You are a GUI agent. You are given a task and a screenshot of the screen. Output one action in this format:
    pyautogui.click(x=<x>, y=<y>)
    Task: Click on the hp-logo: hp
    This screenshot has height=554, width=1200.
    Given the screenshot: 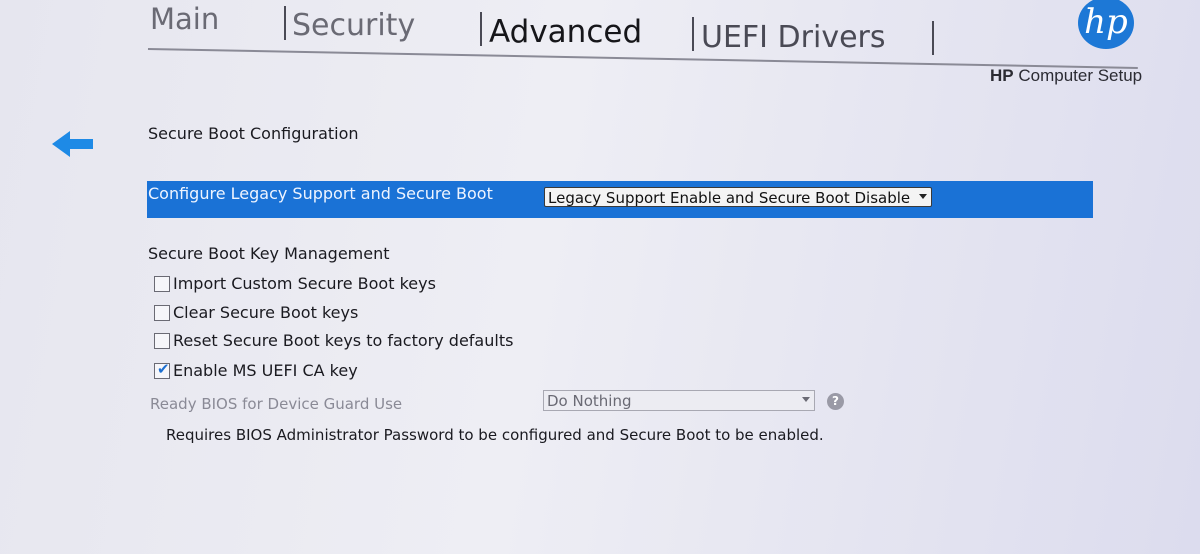 What is the action you would take?
    pyautogui.click(x=1106, y=24)
    